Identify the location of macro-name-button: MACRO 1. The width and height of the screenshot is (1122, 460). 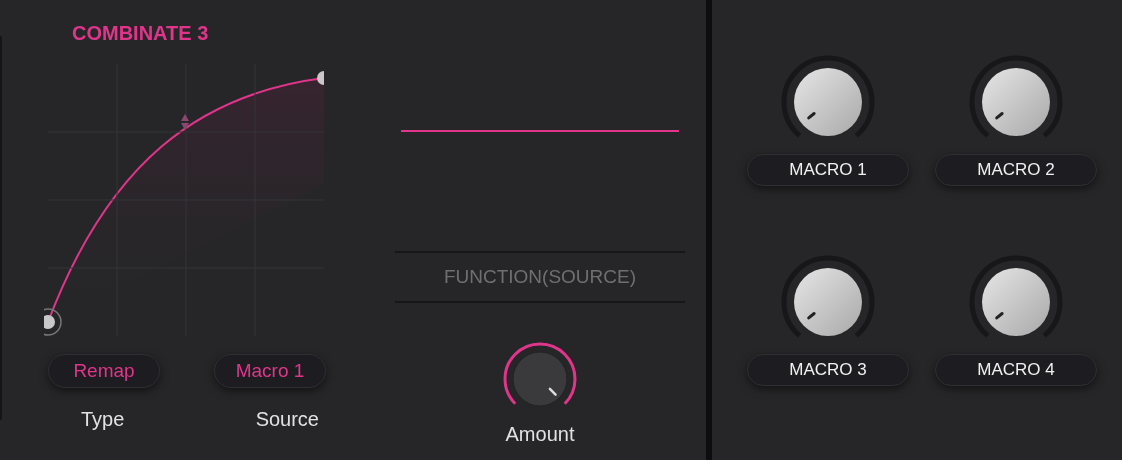
(828, 170).